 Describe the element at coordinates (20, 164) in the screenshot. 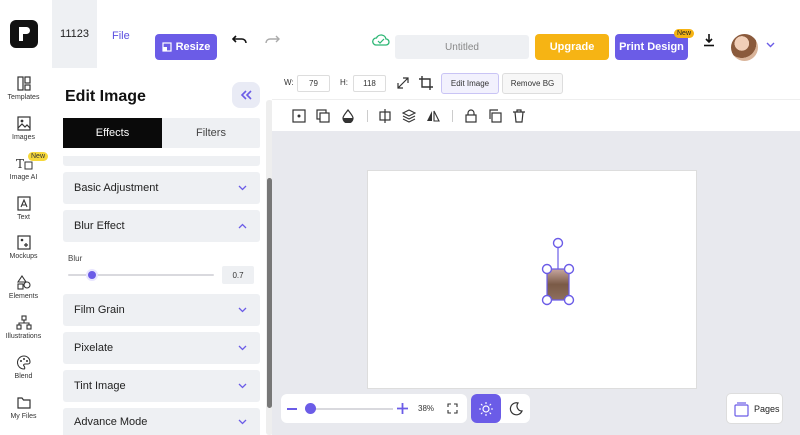

I see `svg-text: T` at that location.